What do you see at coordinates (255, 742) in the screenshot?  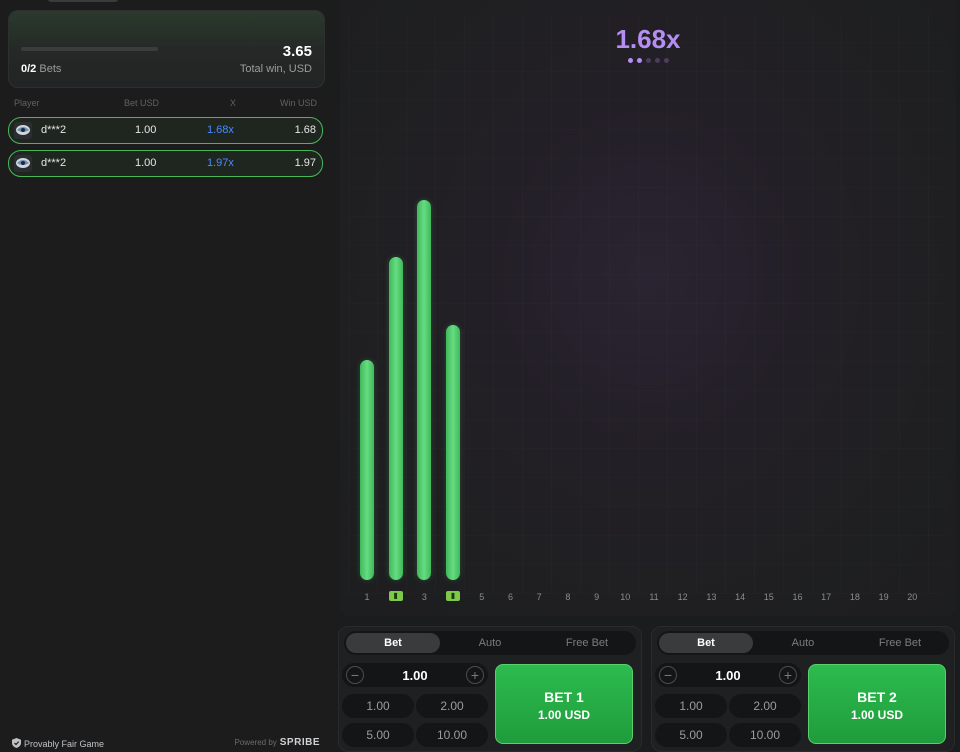 I see `powered-by-label: Powered by` at bounding box center [255, 742].